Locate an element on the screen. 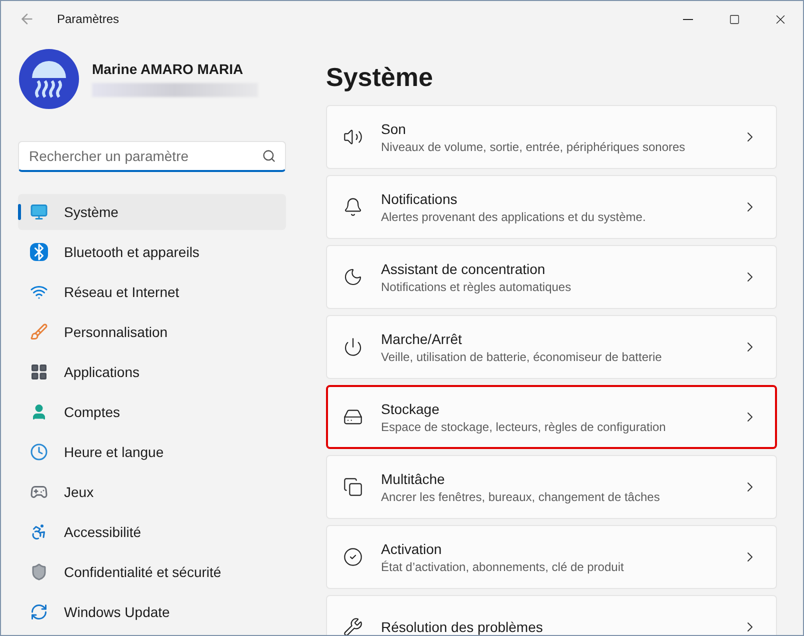 The height and width of the screenshot is (636, 804). settings-card: Résolution des problèmes is located at coordinates (551, 615).